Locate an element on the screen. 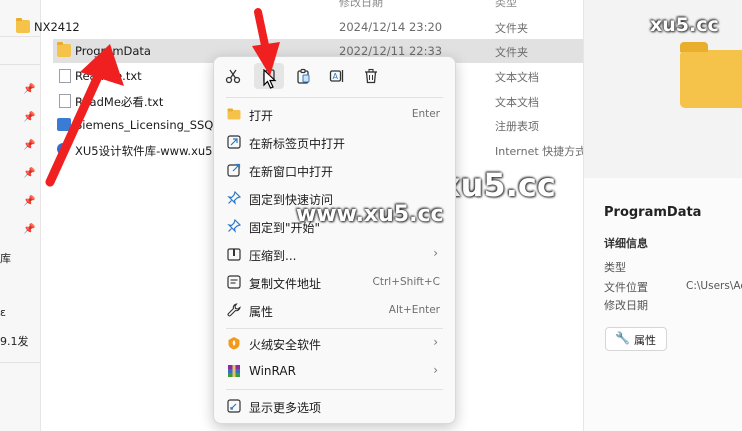 The image size is (742, 431). paste-icon is located at coordinates (303, 76).